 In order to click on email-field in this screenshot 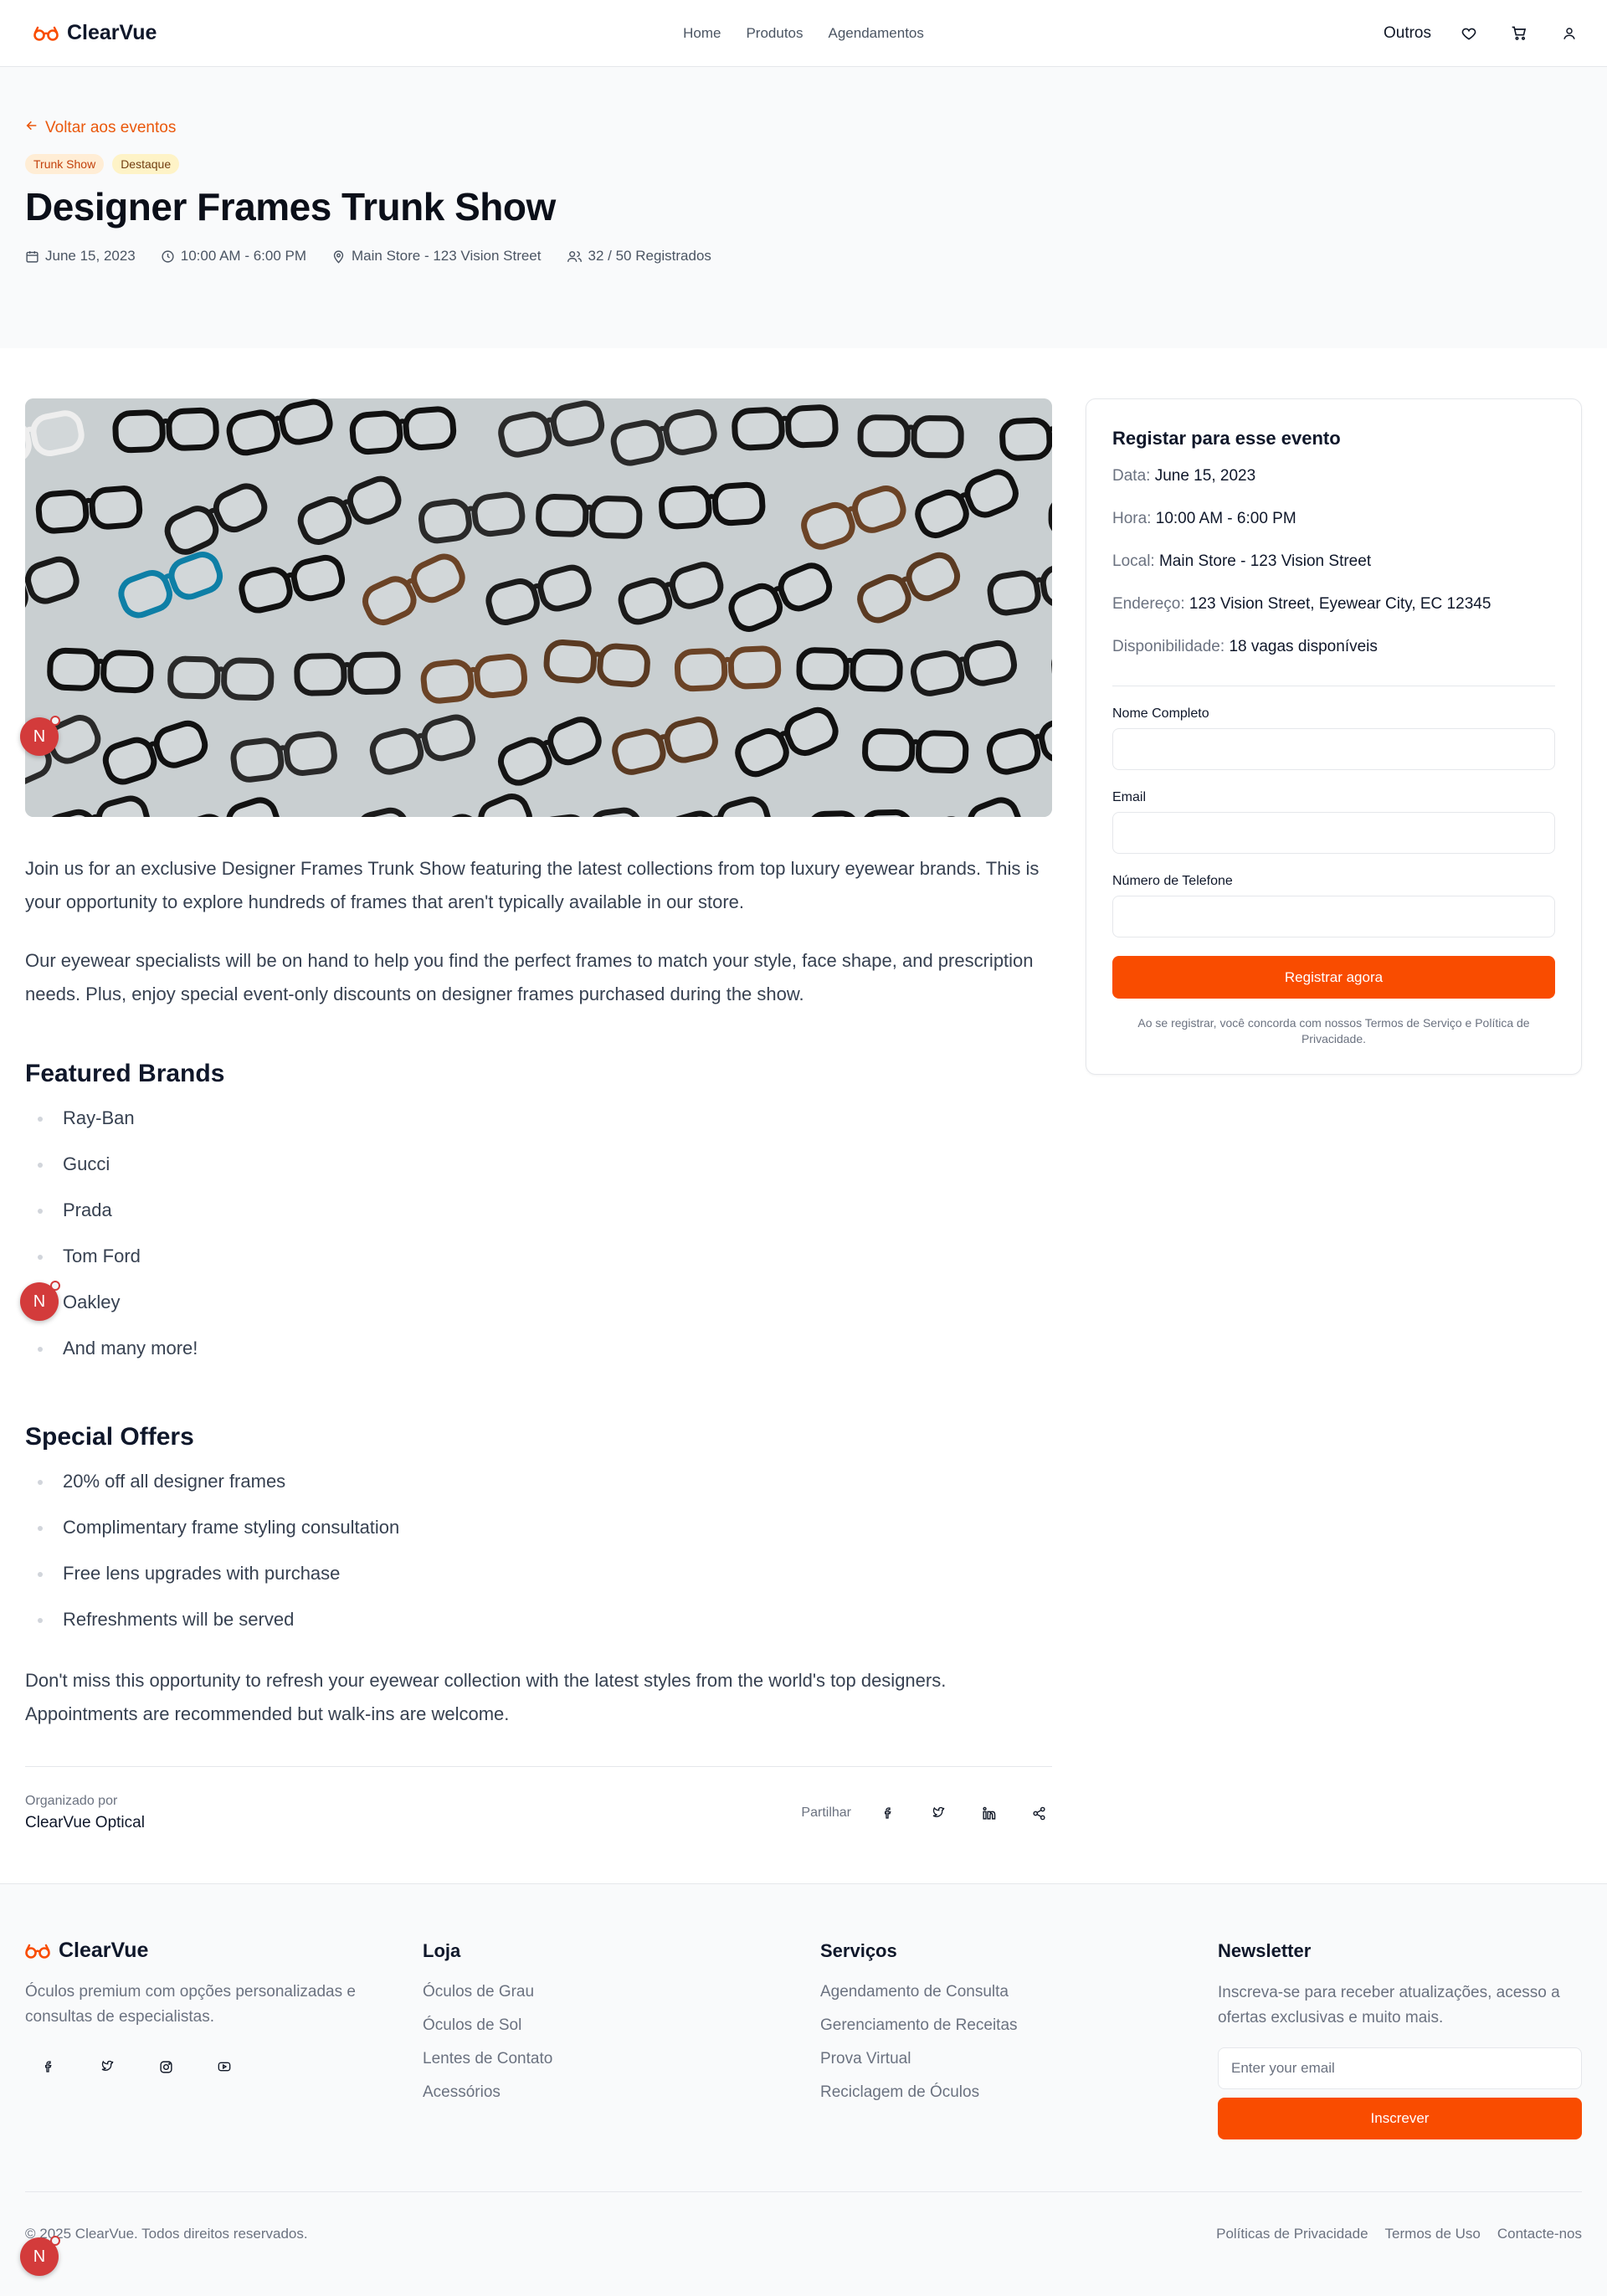, I will do `click(1333, 833)`.